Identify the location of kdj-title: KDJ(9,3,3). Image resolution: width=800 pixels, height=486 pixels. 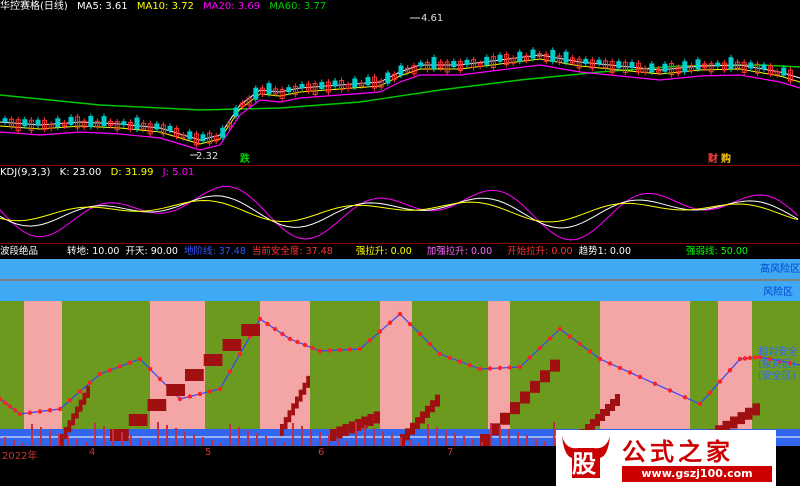
(25, 172).